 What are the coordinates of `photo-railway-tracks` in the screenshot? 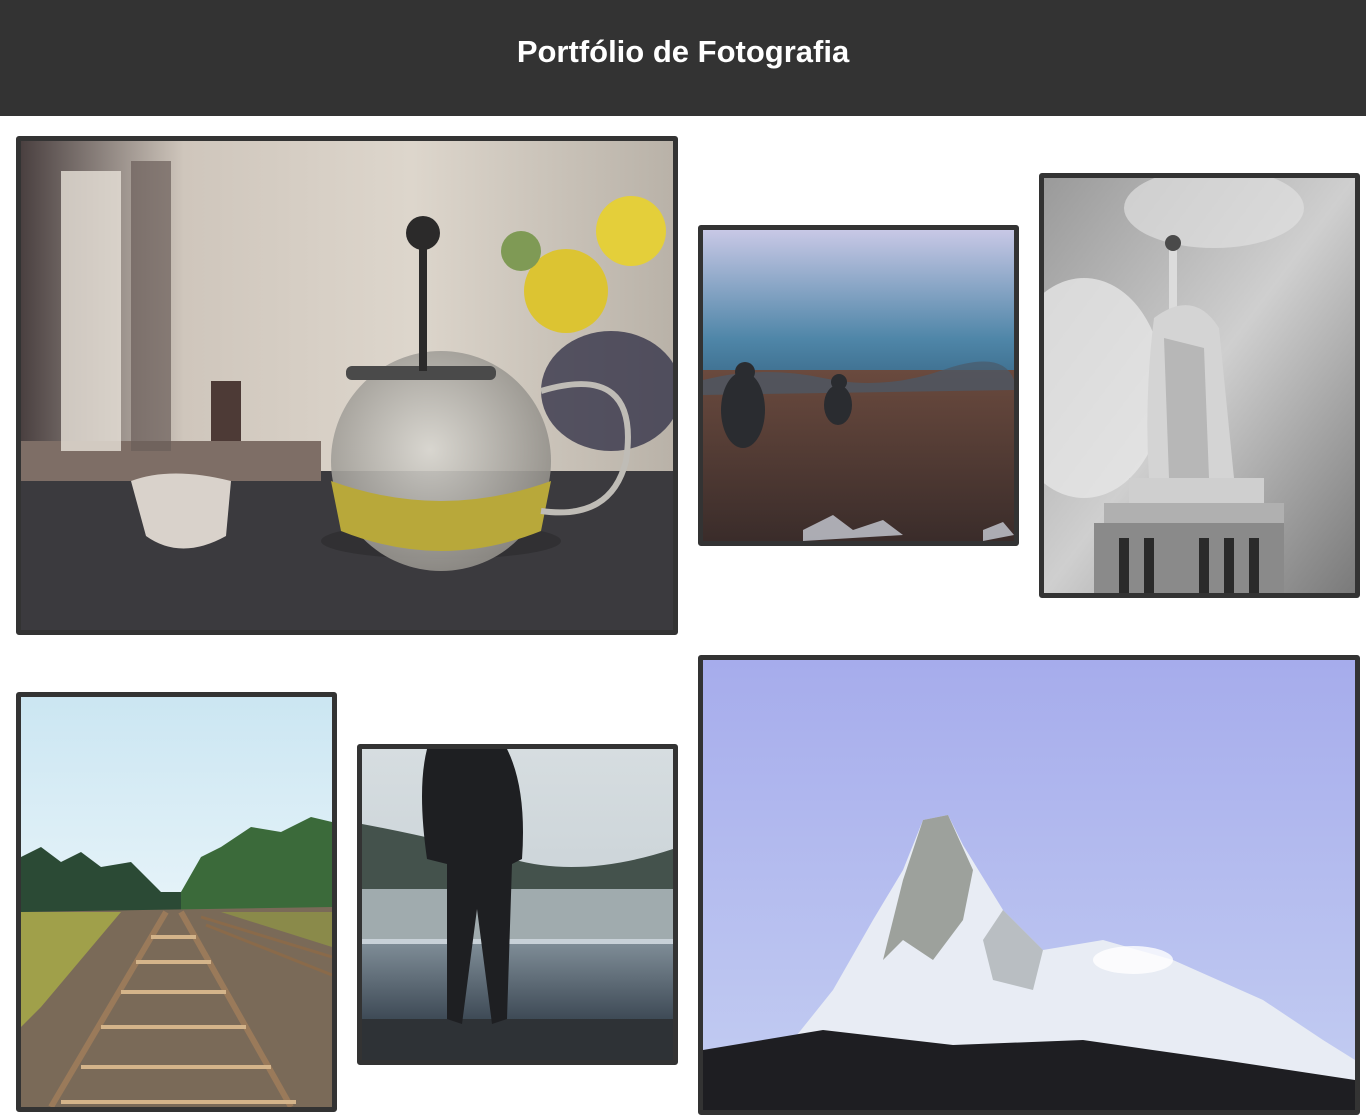 It's located at (176, 902).